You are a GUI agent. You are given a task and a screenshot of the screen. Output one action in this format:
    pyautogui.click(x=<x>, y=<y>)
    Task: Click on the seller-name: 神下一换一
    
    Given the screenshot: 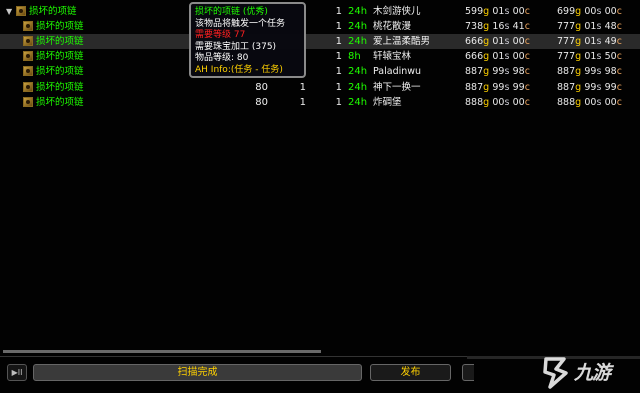 What is the action you would take?
    pyautogui.click(x=397, y=87)
    